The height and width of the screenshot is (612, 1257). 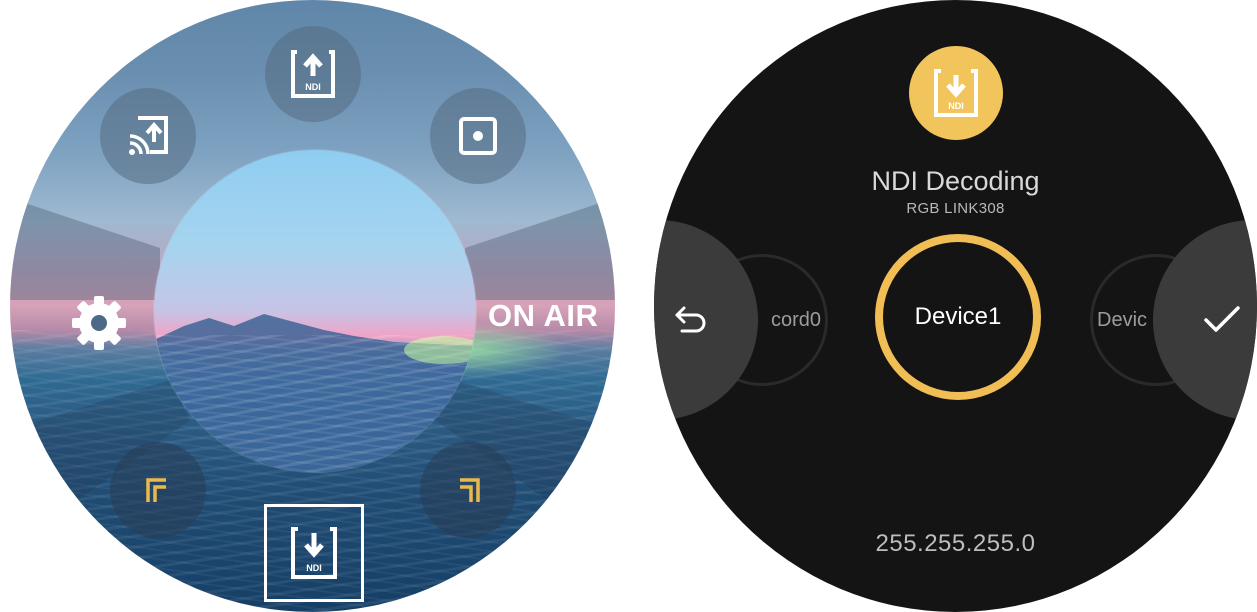 I want to click on preview-waves, so click(x=315, y=403).